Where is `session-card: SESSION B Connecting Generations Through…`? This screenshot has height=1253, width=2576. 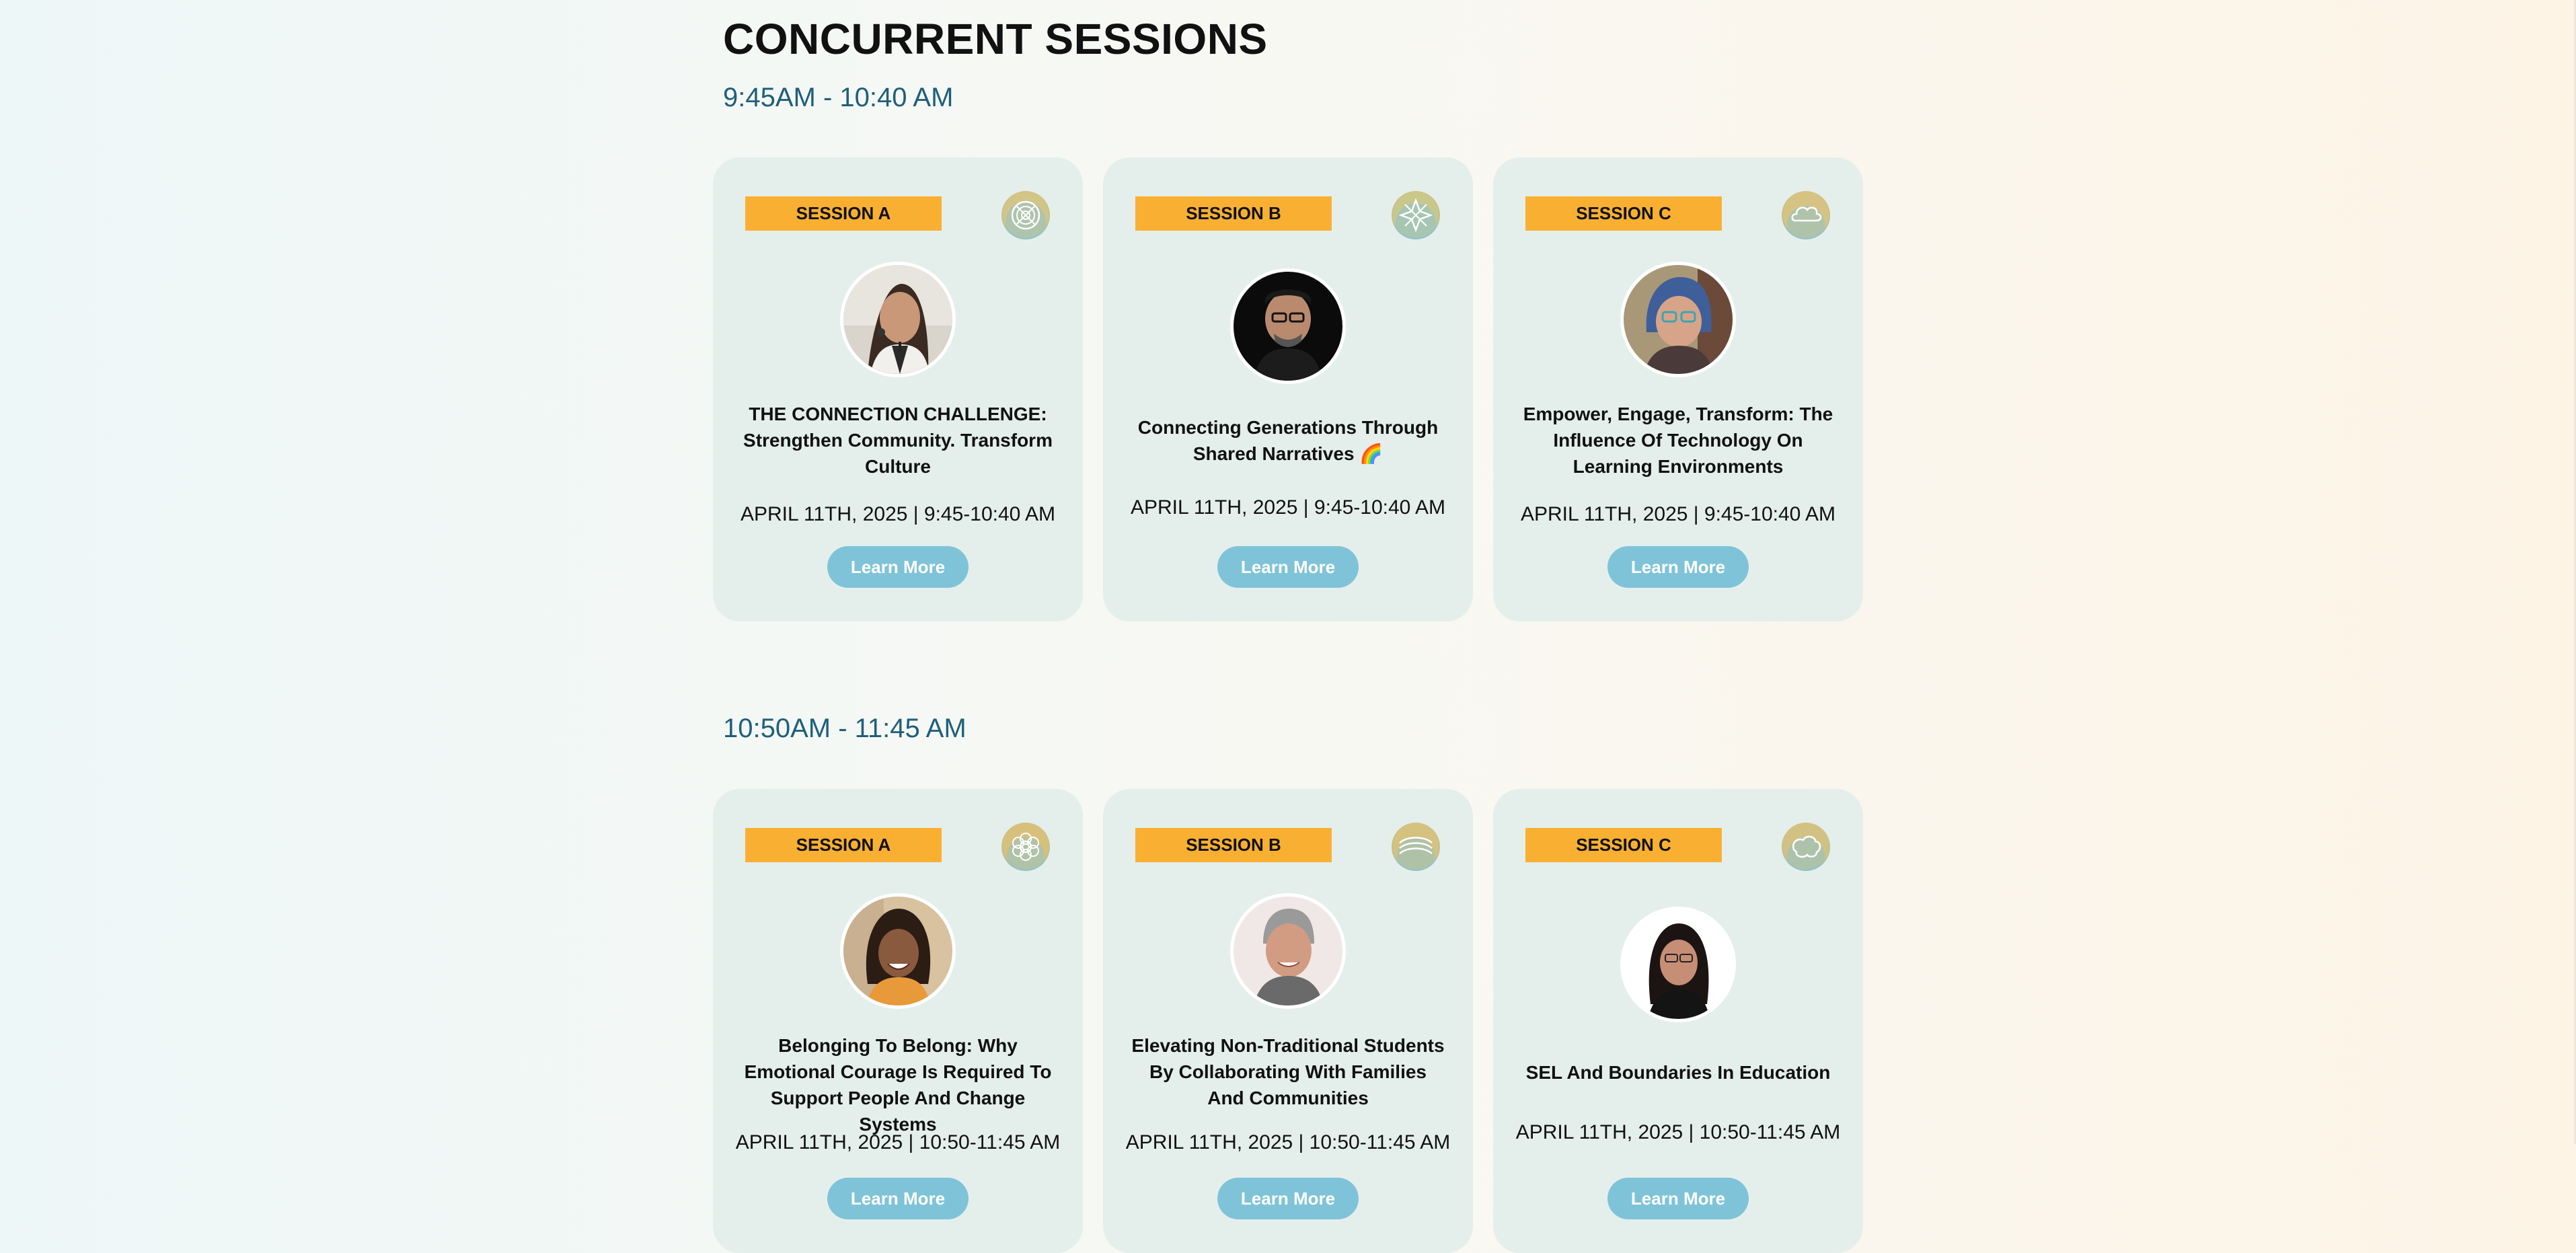 session-card: SESSION B Connecting Generations Through… is located at coordinates (1288, 389).